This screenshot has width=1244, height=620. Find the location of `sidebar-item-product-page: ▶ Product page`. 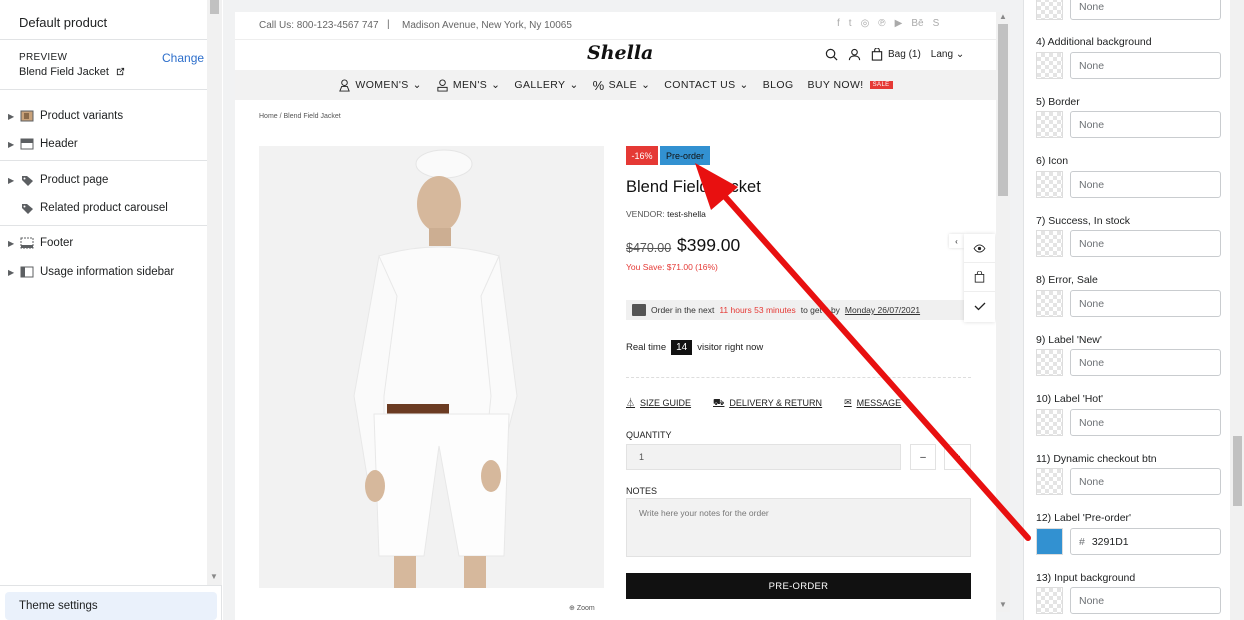

sidebar-item-product-page: ▶ Product page is located at coordinates (103, 180).